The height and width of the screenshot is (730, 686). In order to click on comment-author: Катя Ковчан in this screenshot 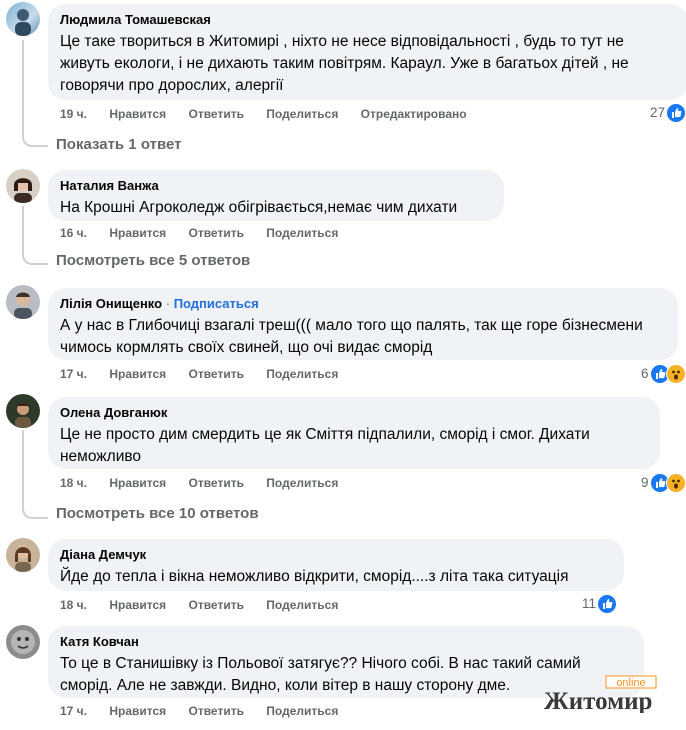, I will do `click(346, 642)`.